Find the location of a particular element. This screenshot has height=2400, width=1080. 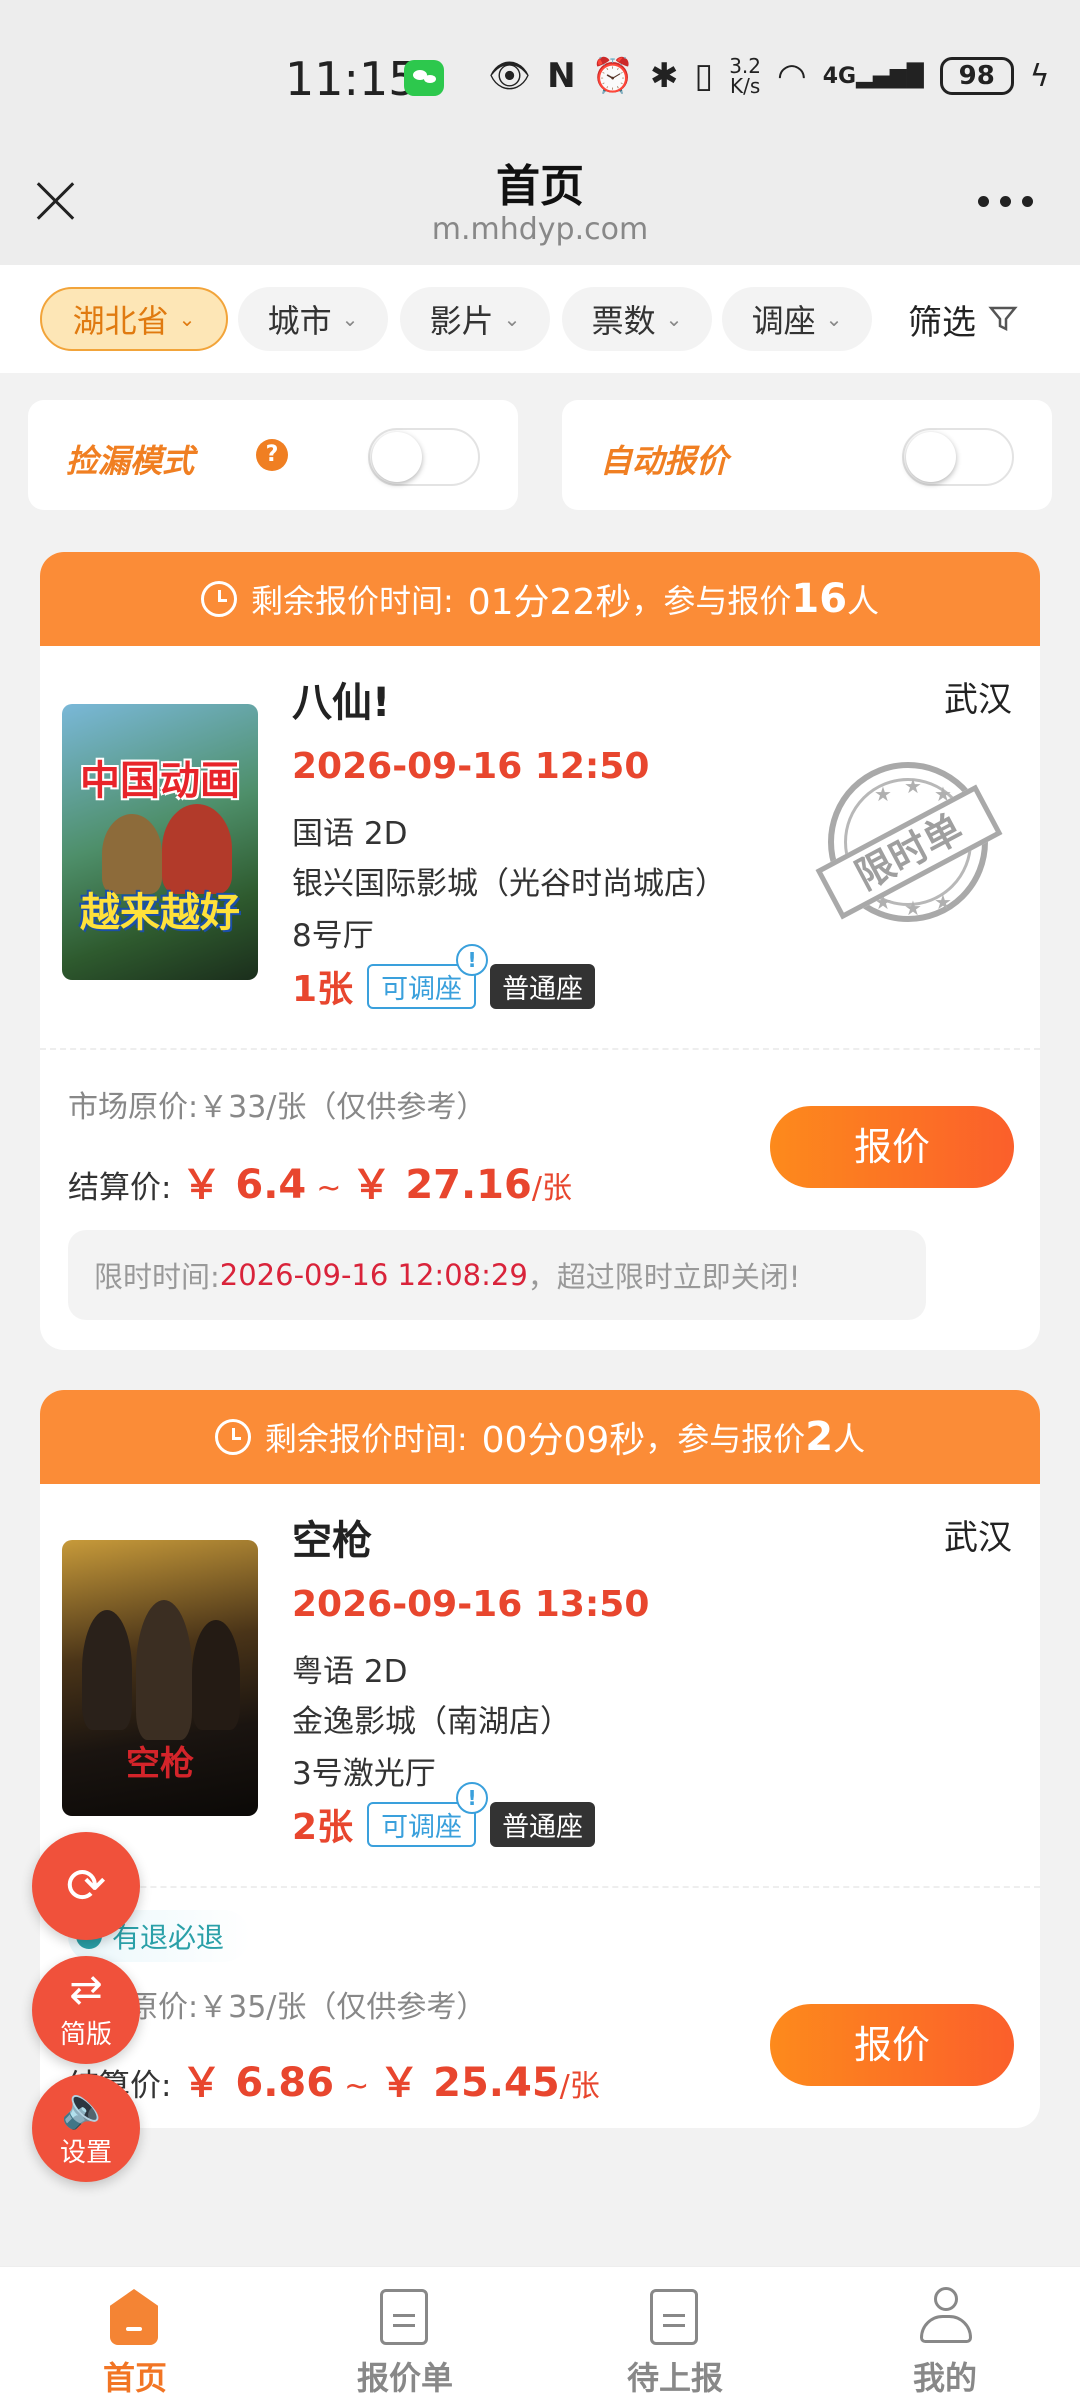

simple-mode-button: ⇄ 简版 is located at coordinates (86, 2010).